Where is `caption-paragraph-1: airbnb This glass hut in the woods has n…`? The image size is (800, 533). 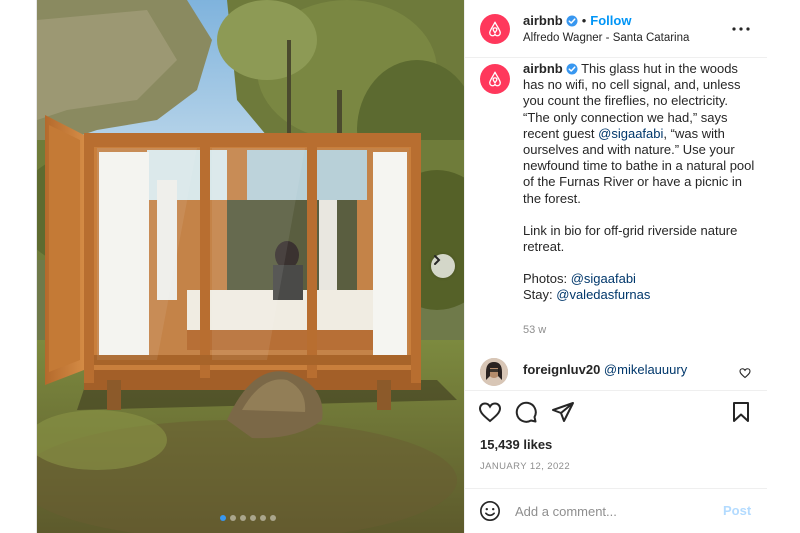
caption-paragraph-1: airbnb This glass hut in the woods has n… is located at coordinates (640, 134).